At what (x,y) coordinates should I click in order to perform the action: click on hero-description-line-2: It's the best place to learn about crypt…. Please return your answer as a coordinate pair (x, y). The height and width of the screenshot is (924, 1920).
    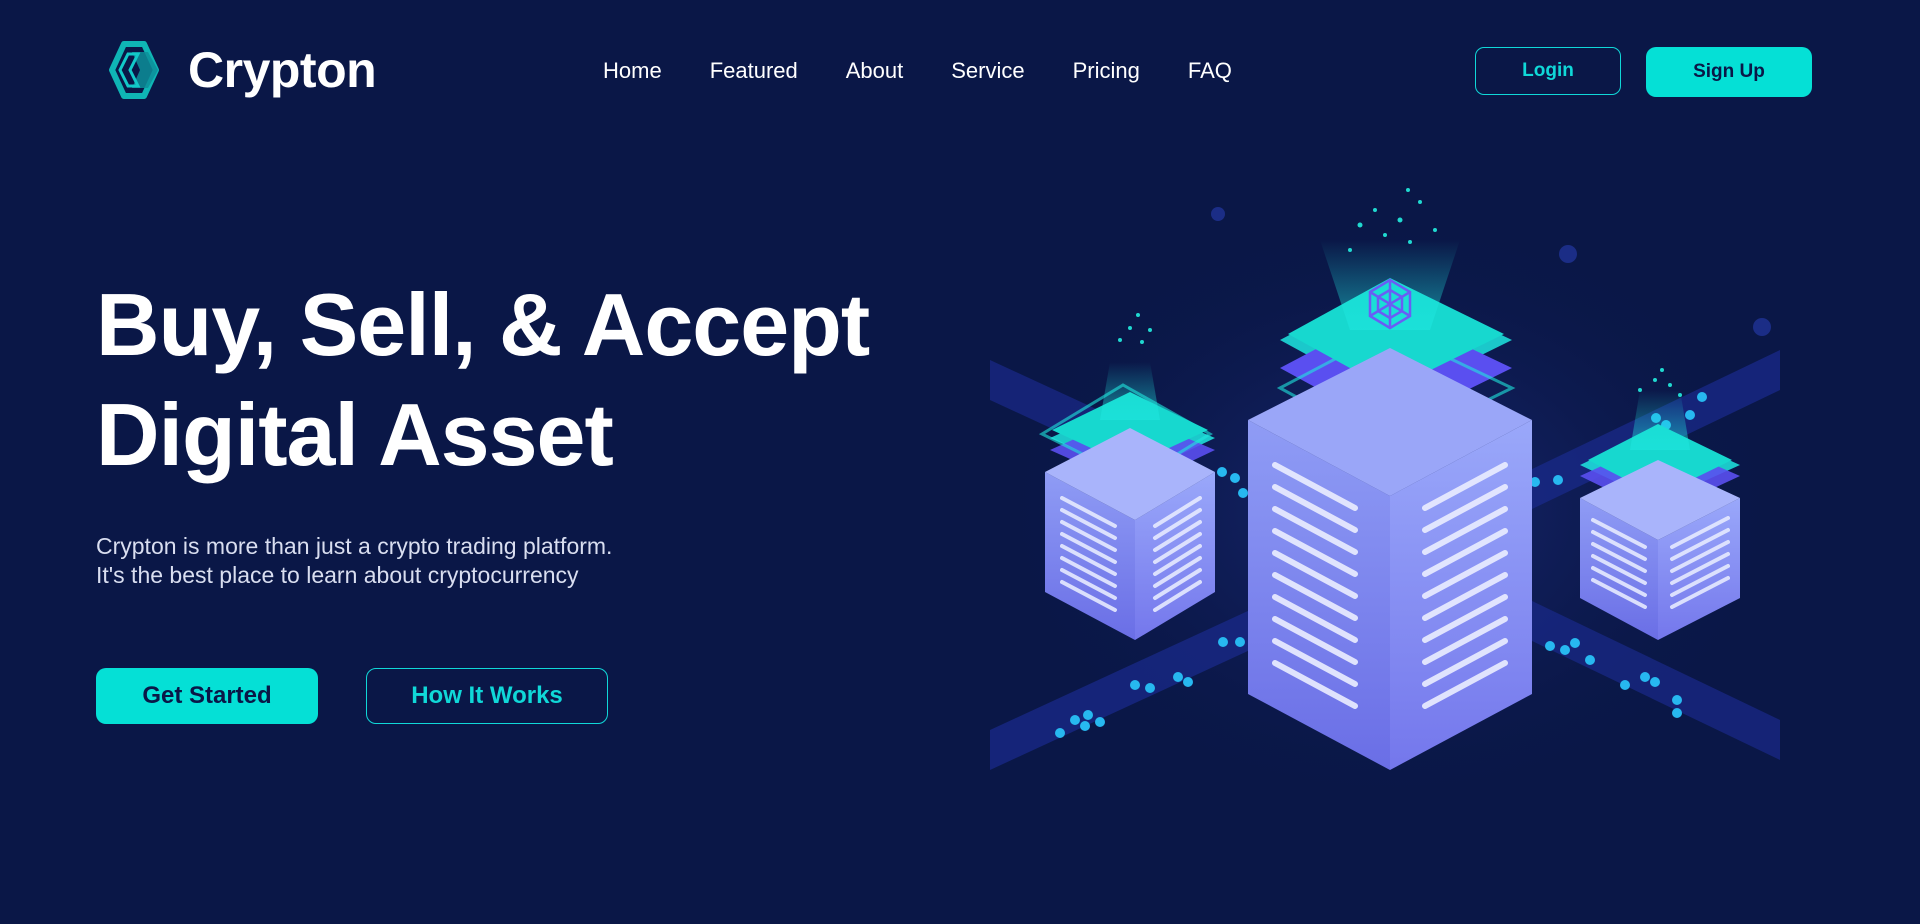
    Looking at the image, I should click on (337, 575).